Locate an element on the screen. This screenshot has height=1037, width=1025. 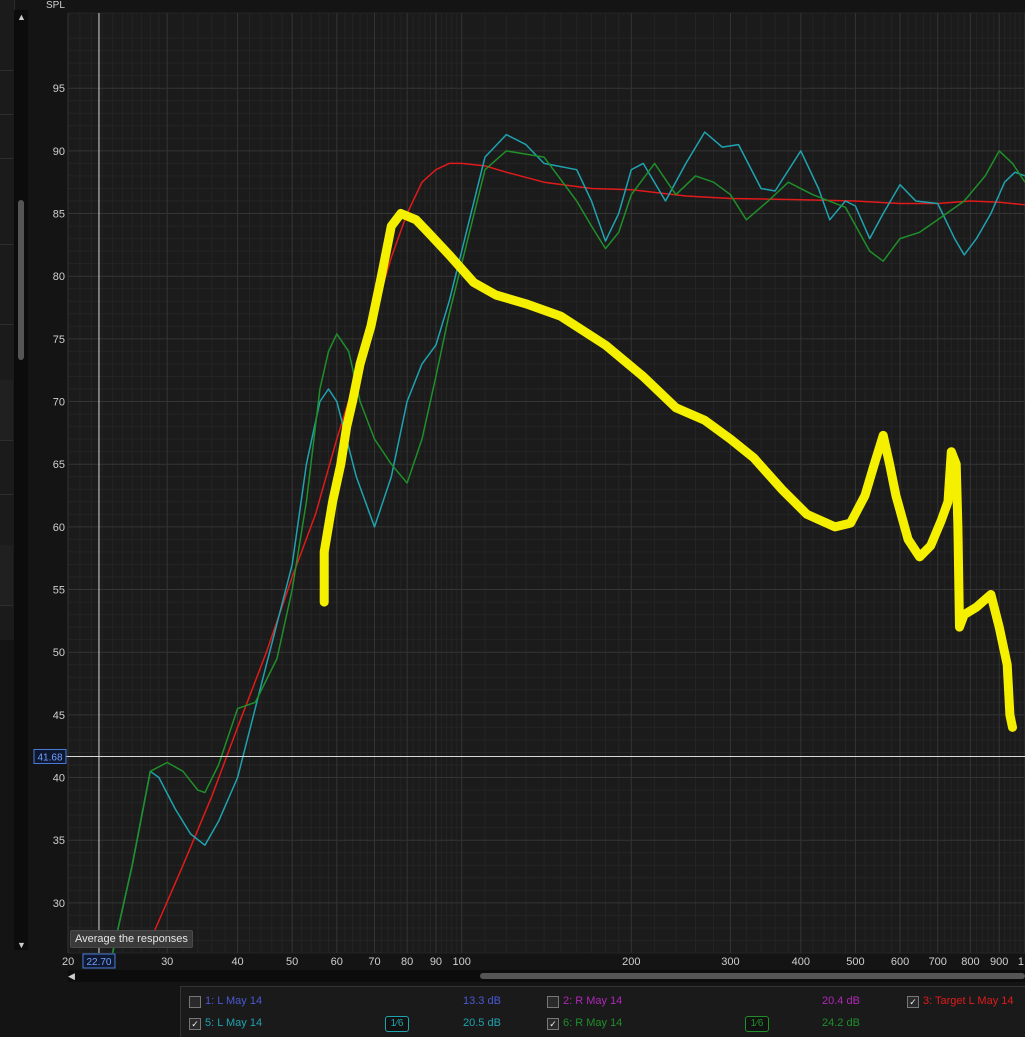
x-tick-label: 400 is located at coordinates (801, 962).